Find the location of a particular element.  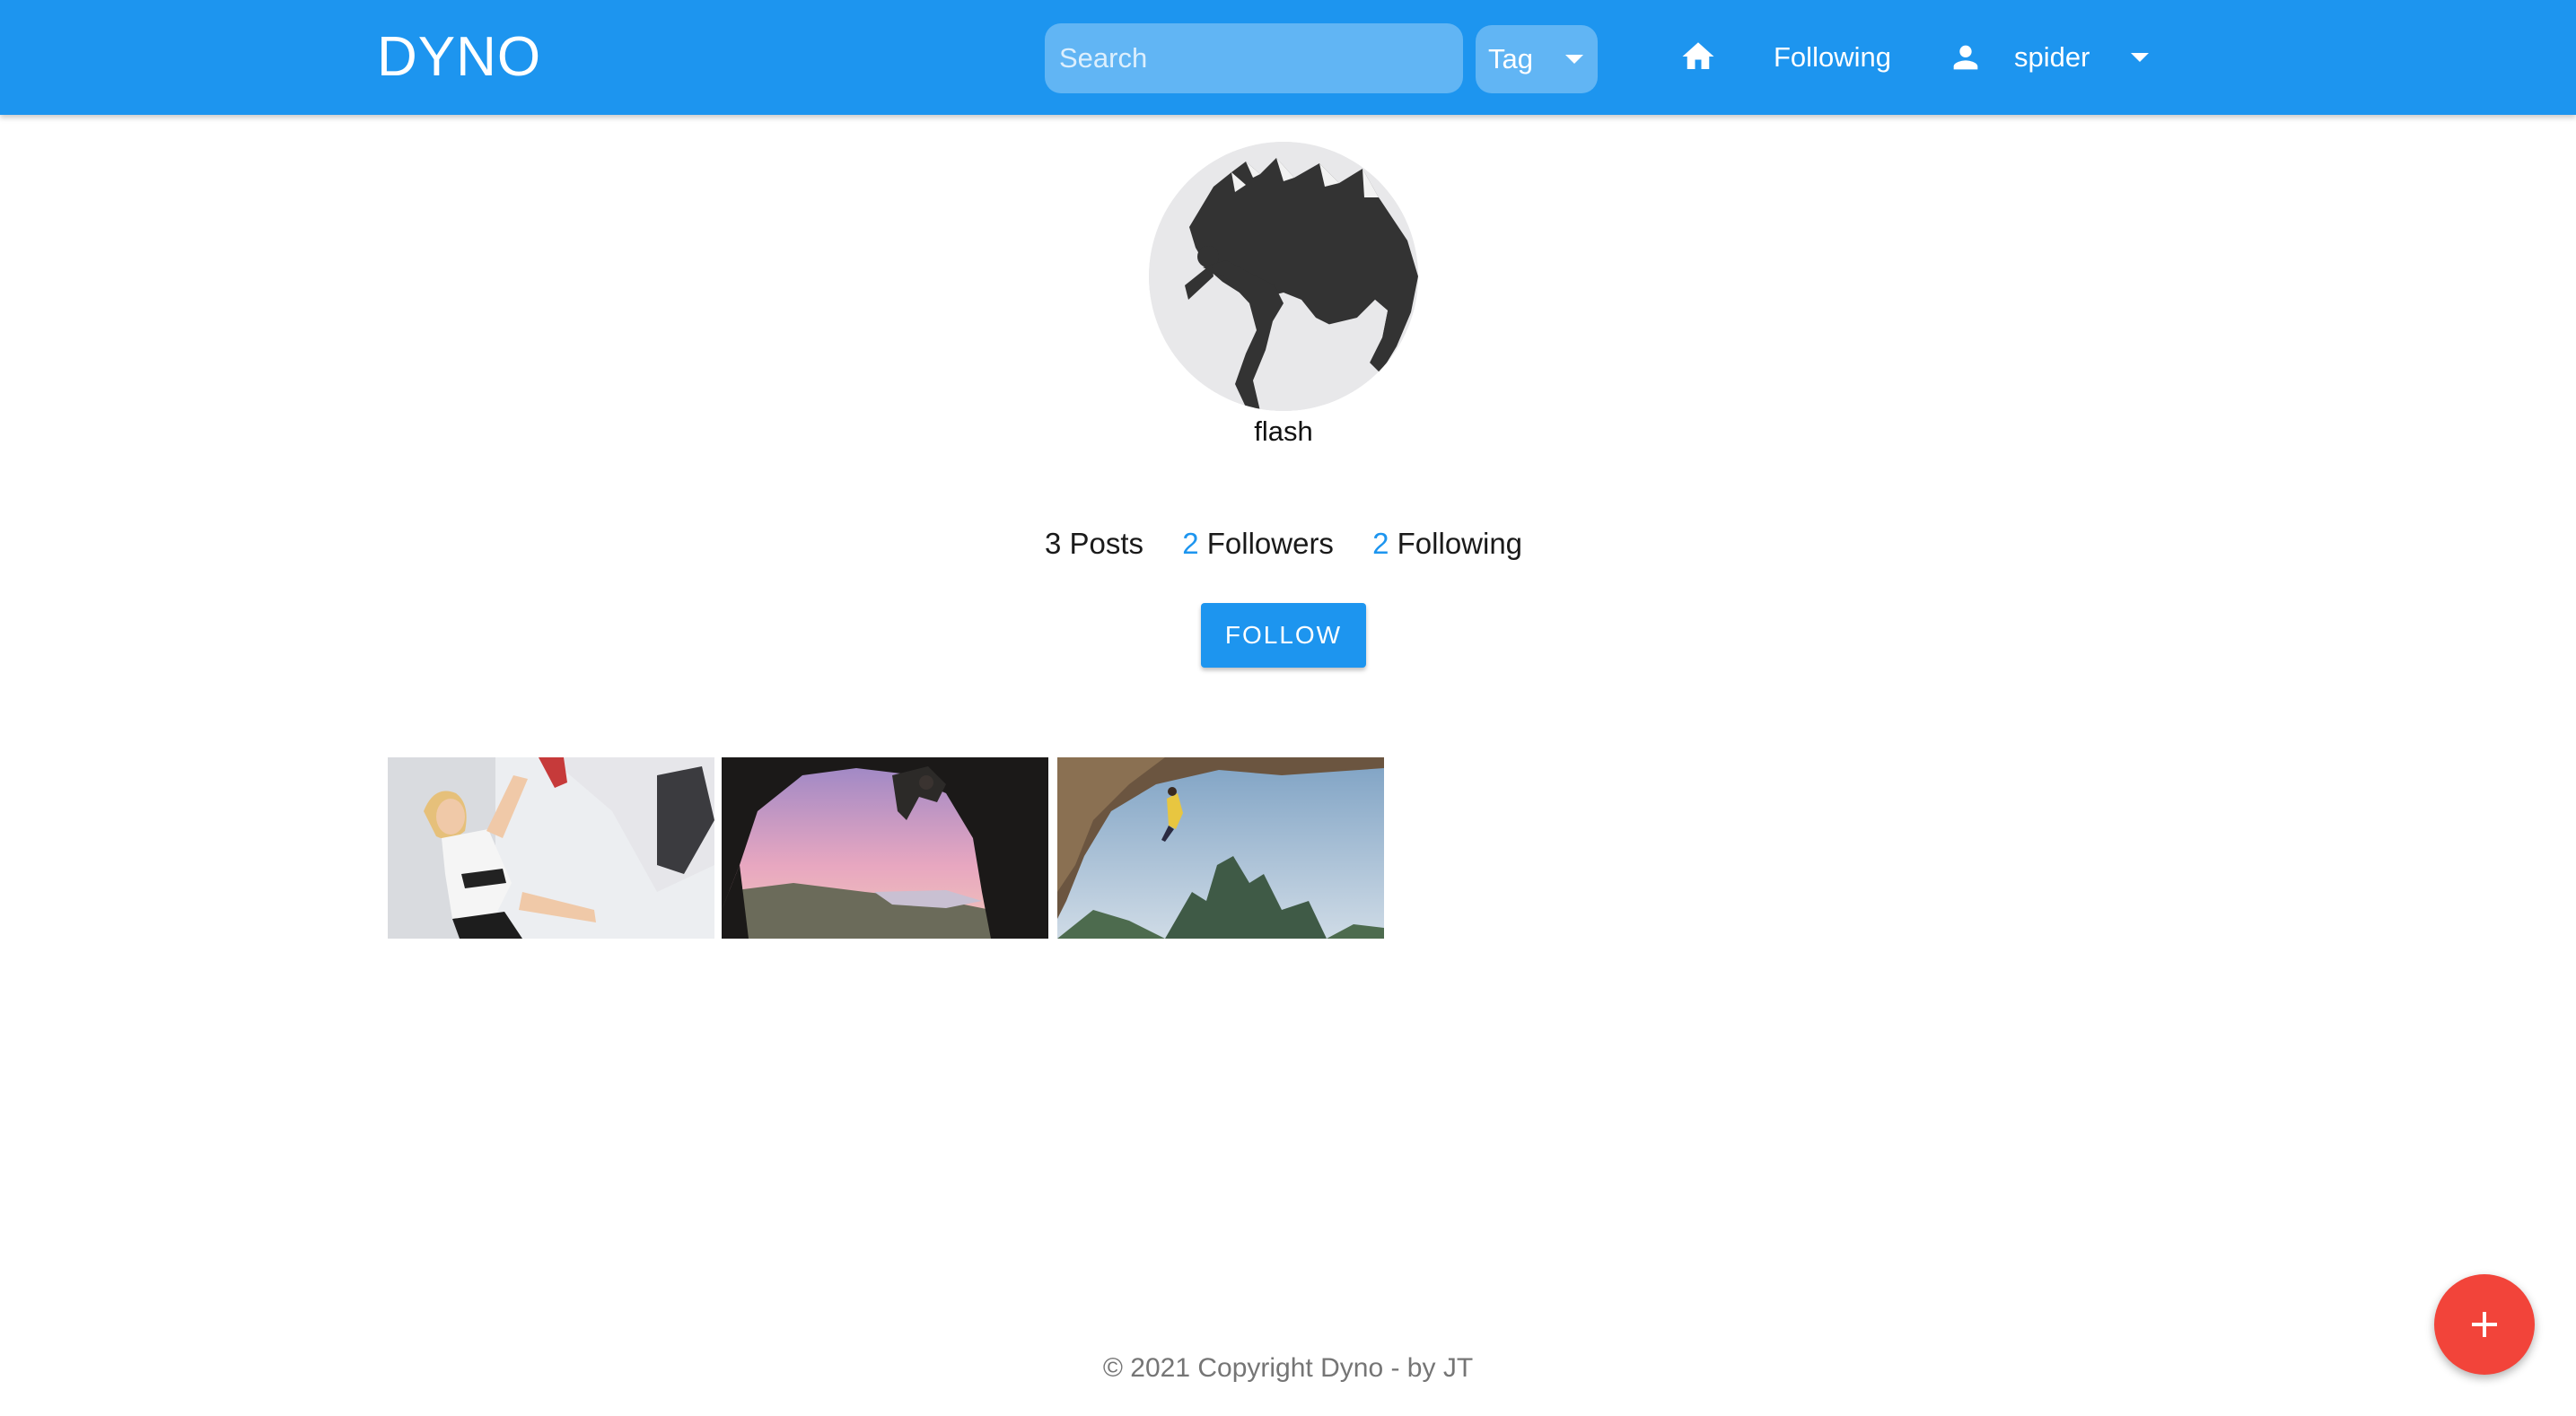

tag-select-label: Tag is located at coordinates (1510, 58).